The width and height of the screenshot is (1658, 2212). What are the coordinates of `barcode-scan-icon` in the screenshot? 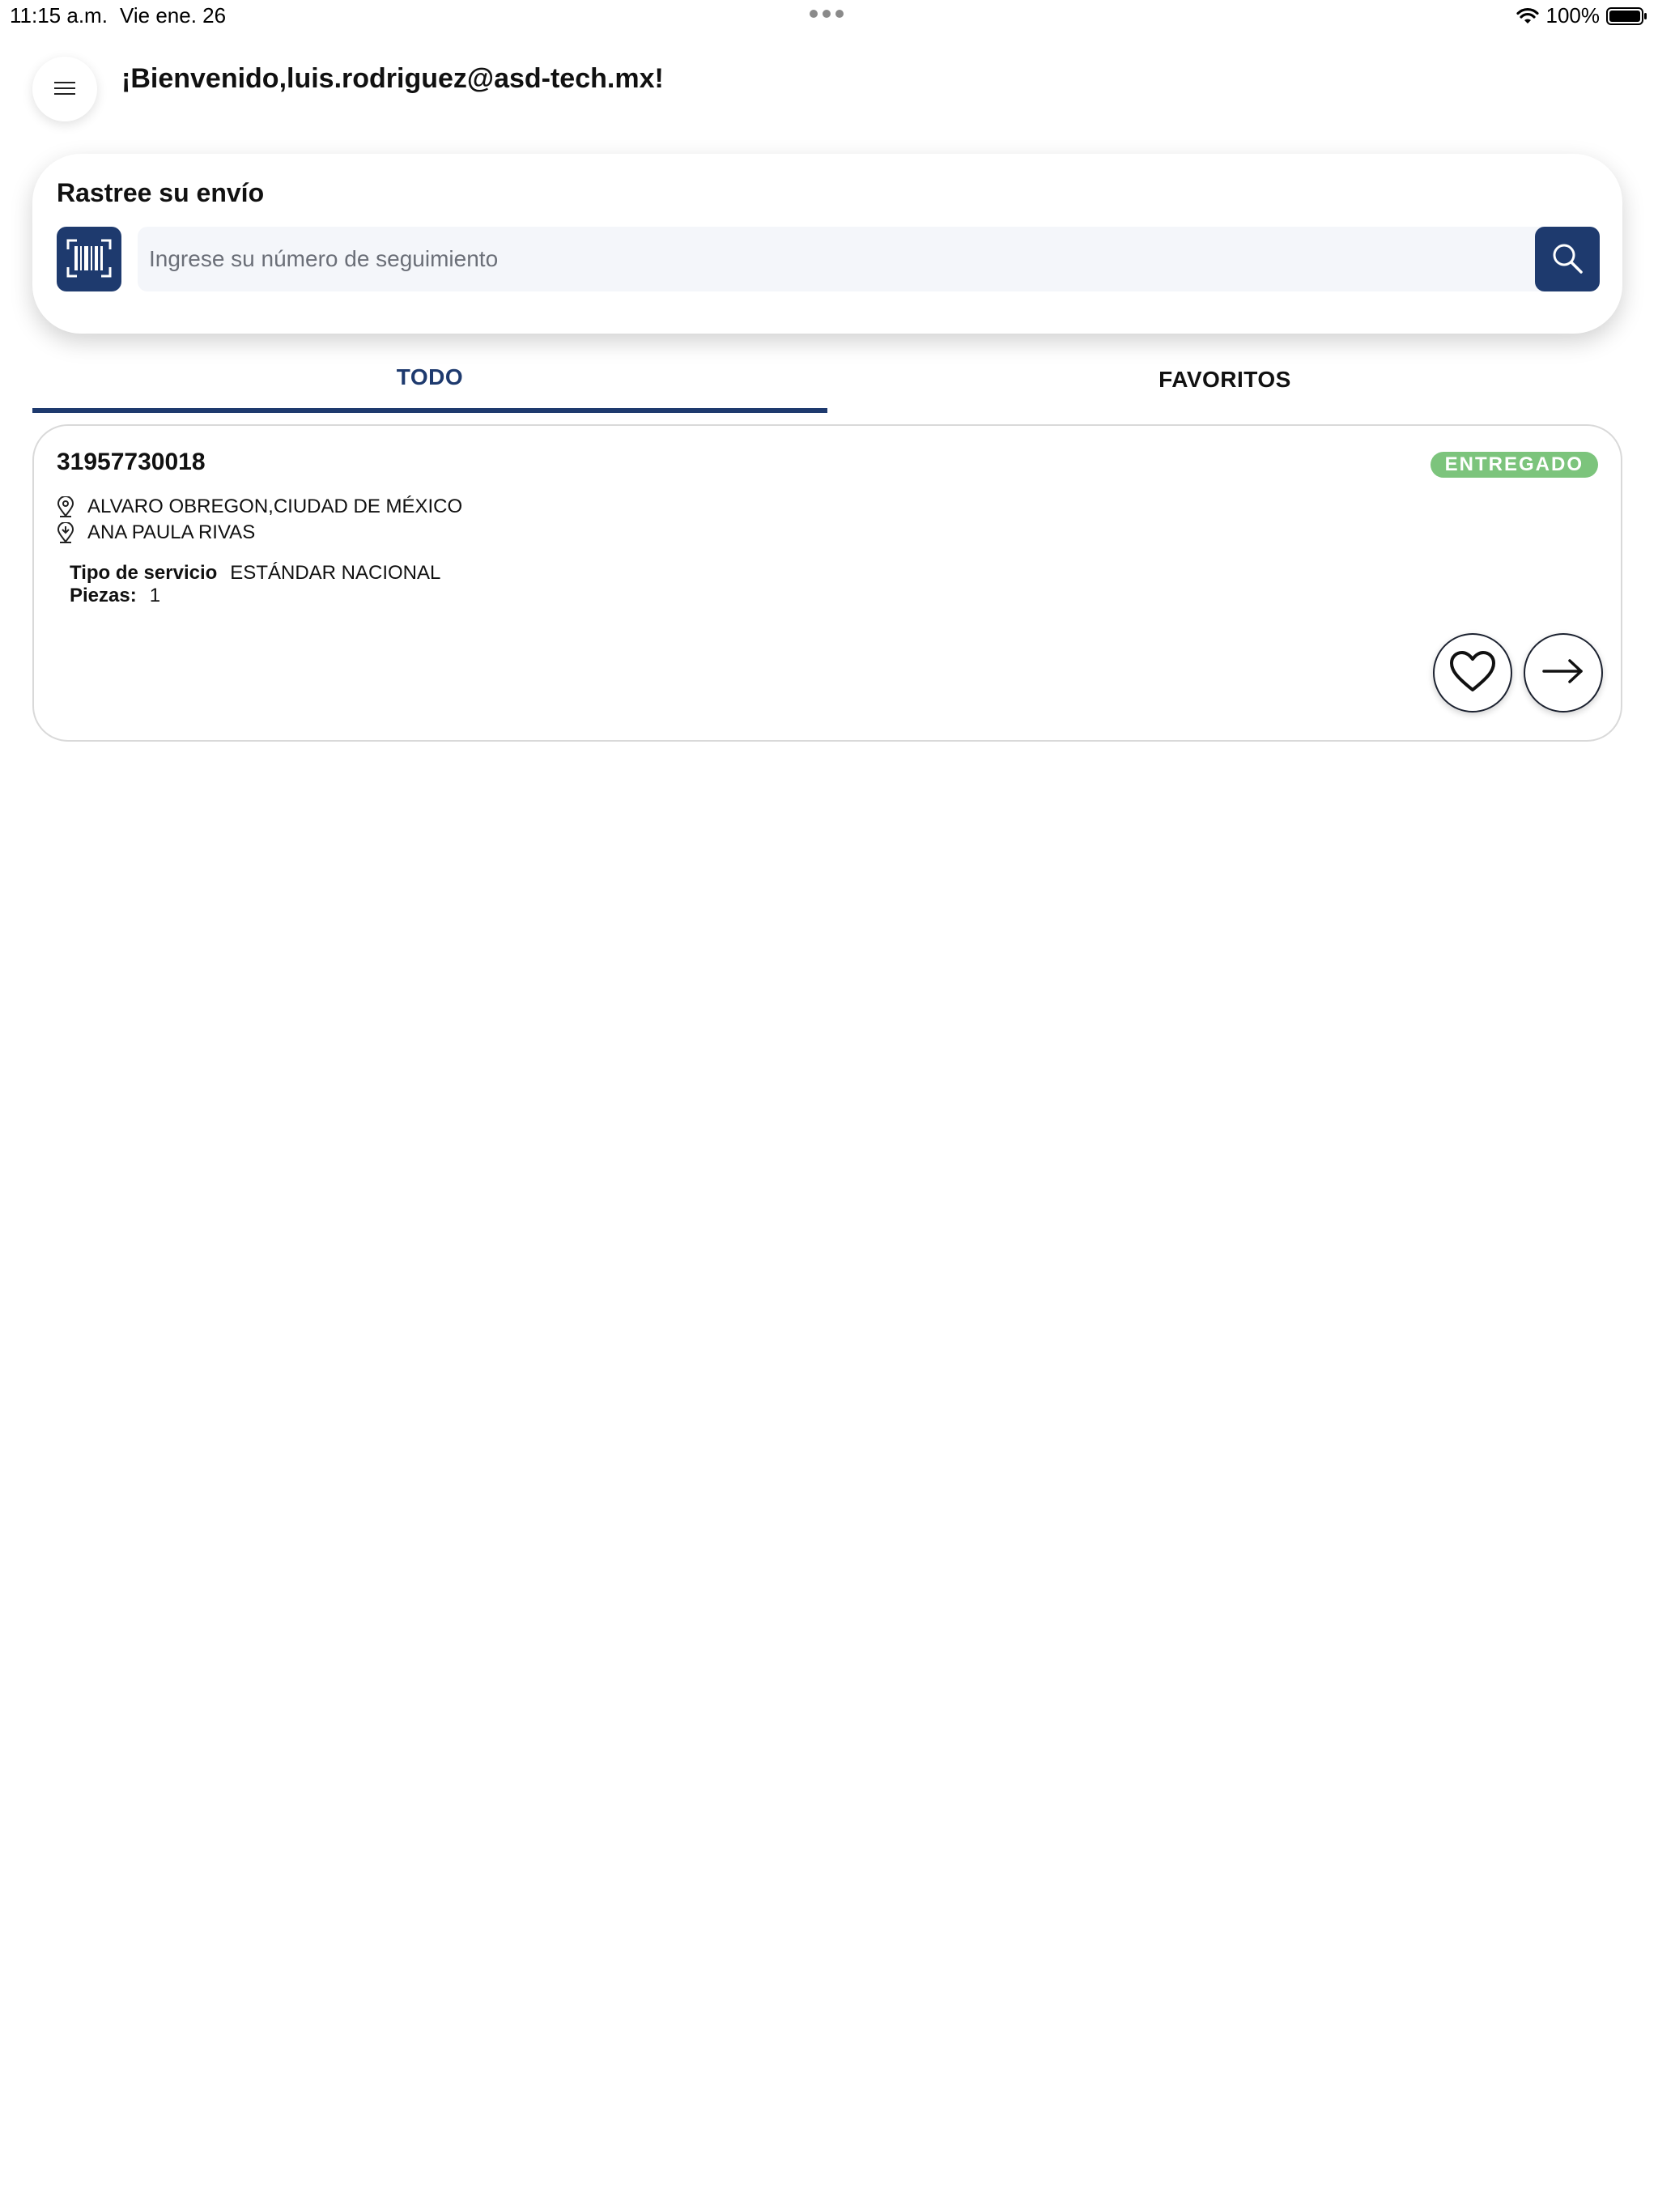 It's located at (89, 259).